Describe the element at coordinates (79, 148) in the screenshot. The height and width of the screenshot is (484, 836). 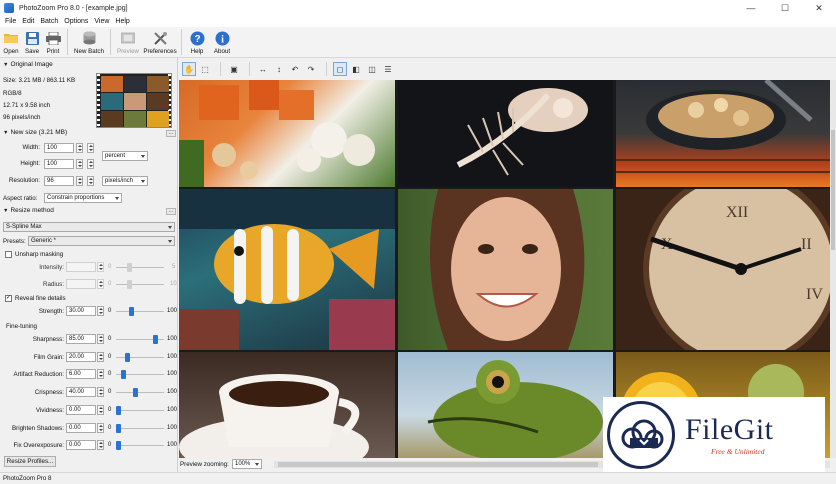
I see `width-stepper` at that location.